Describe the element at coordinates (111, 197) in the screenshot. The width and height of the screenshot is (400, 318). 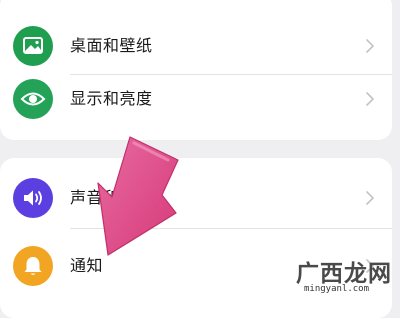
I see `sound-label: 声音和振动` at that location.